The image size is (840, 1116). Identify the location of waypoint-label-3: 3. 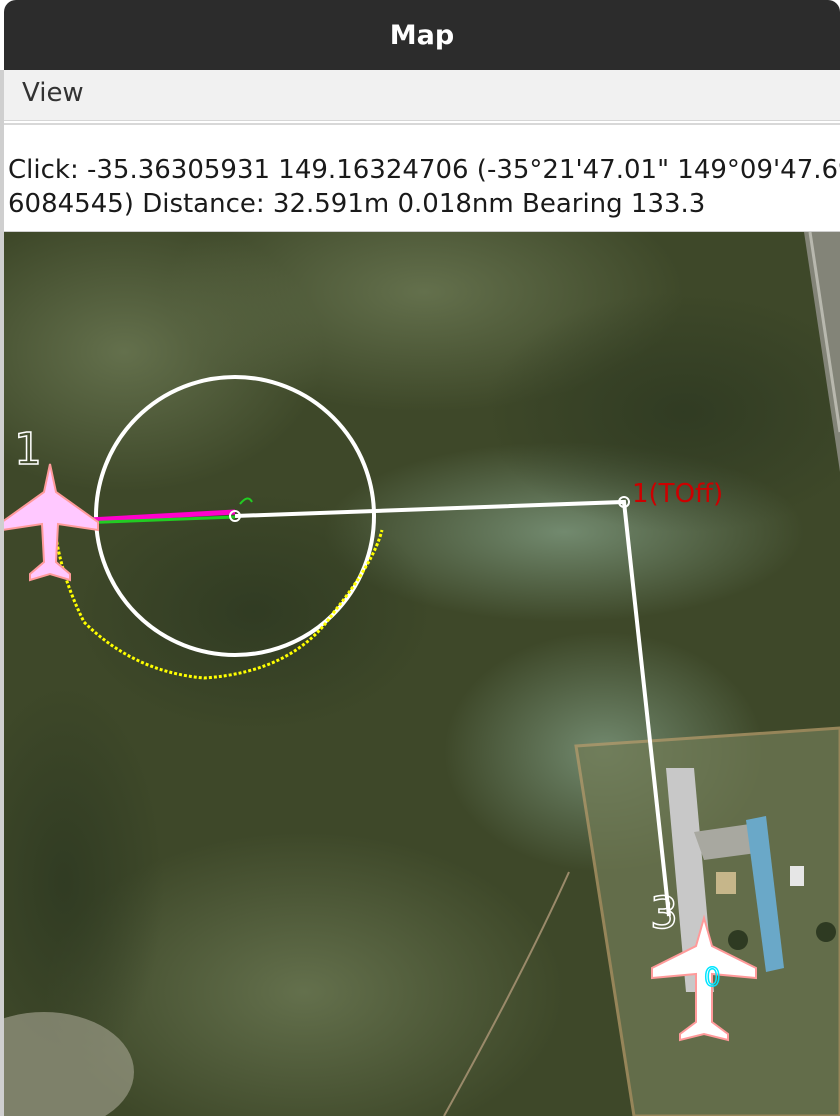
(664, 913).